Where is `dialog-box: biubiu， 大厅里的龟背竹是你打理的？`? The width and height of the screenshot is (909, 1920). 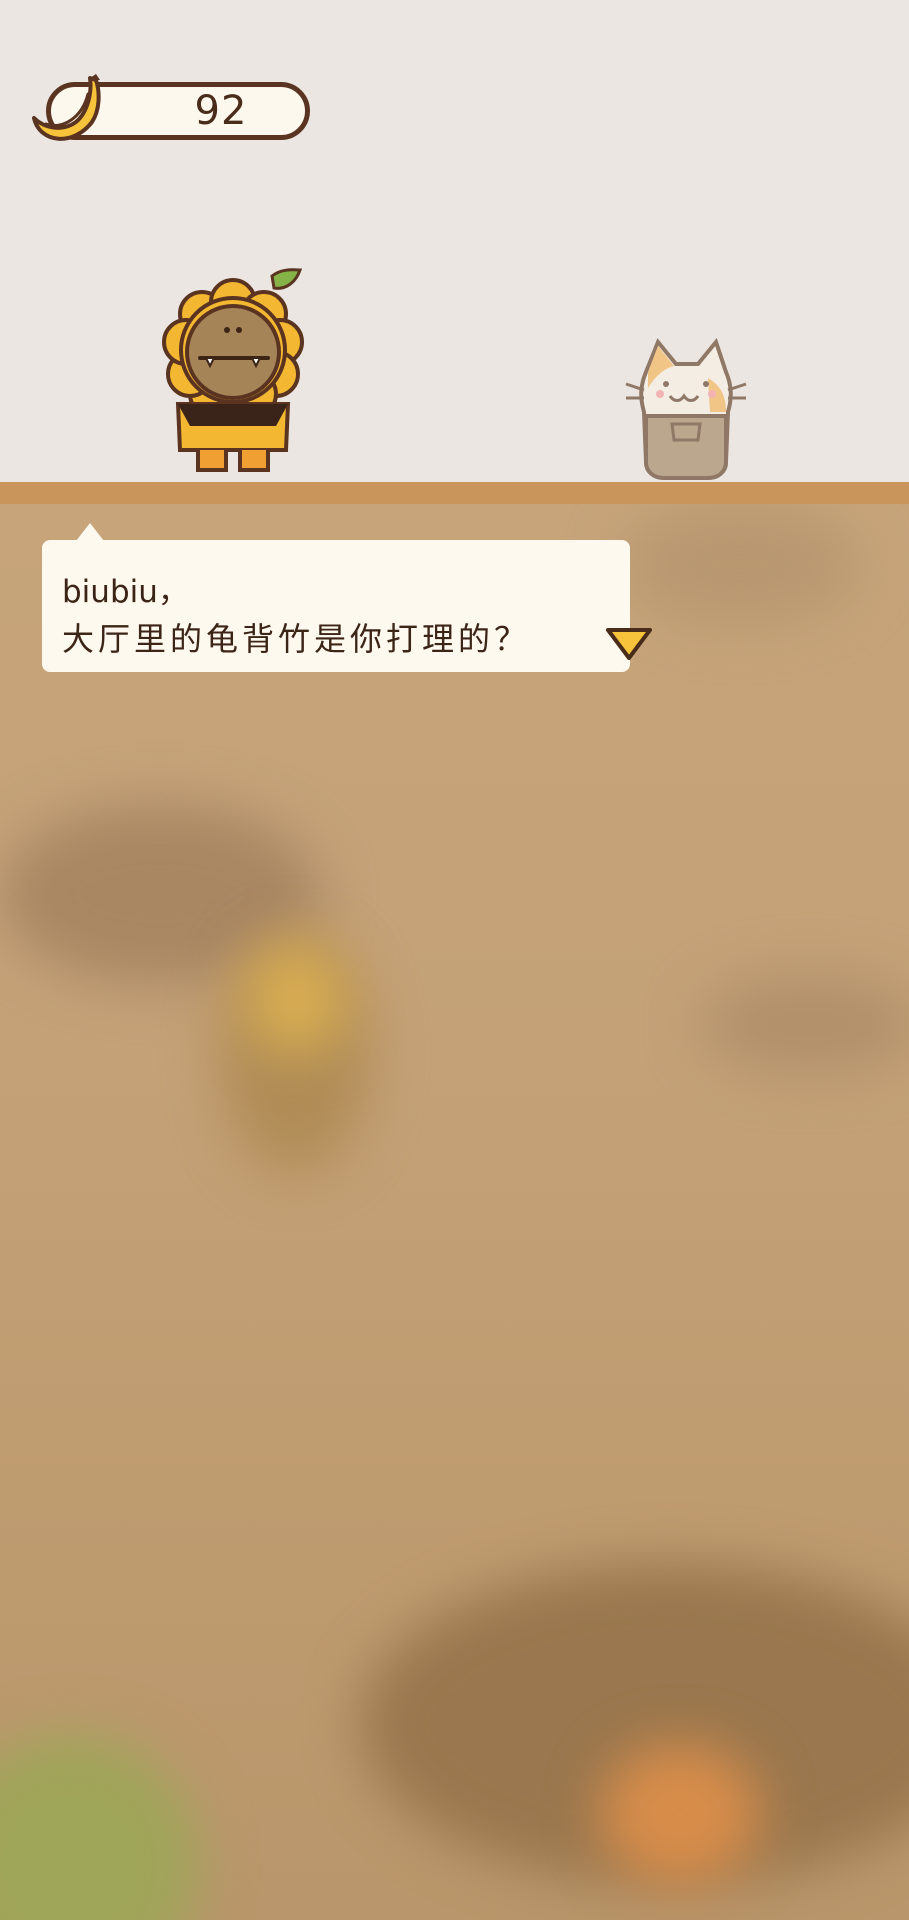 dialog-box: biubiu， 大厅里的龟背竹是你打理的？ is located at coordinates (336, 606).